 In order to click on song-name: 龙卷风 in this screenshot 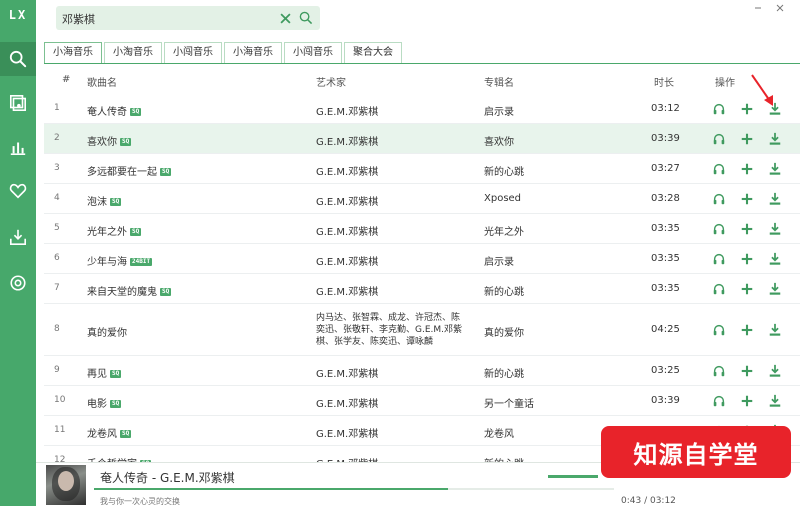, I will do `click(102, 434)`.